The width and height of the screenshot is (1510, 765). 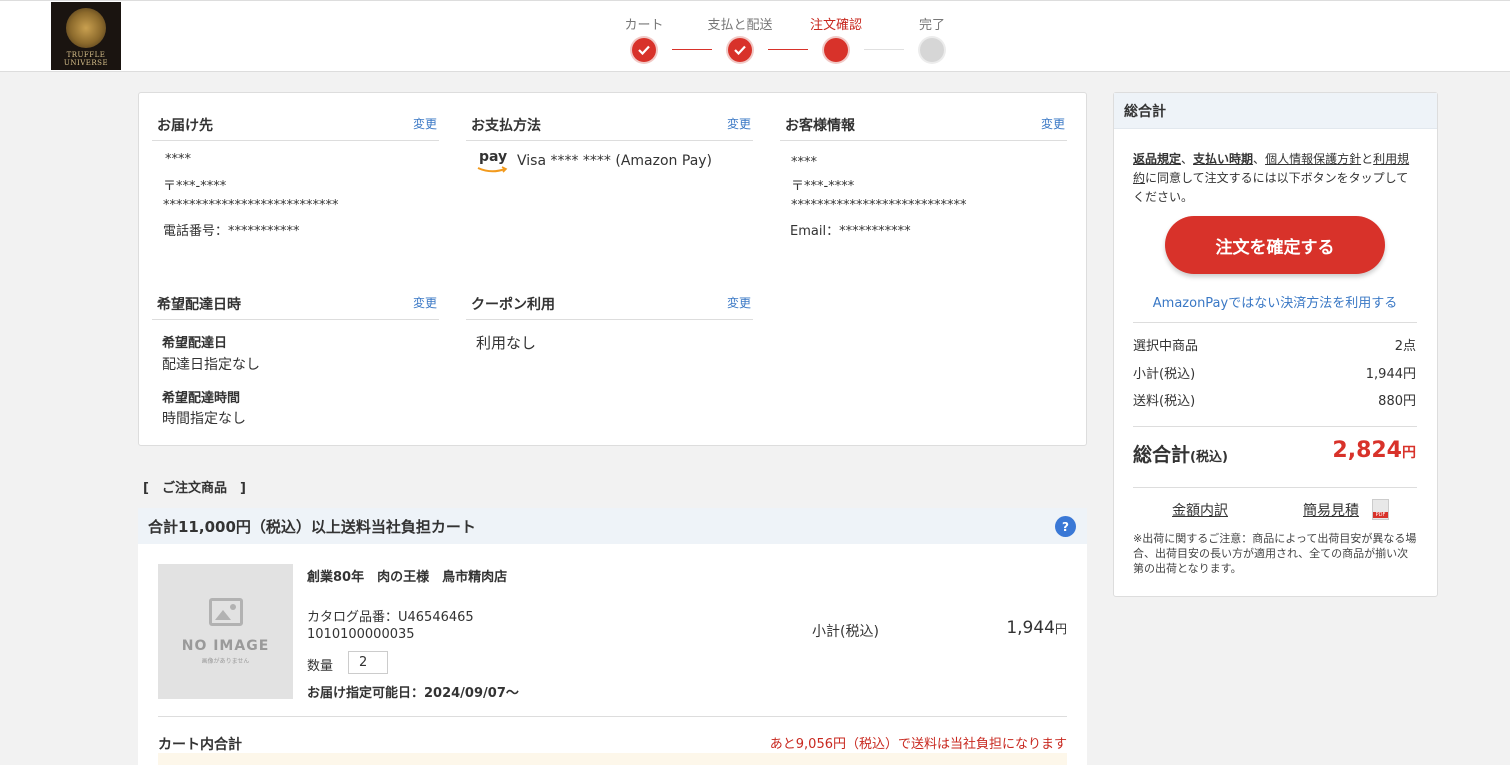 What do you see at coordinates (1374, 450) in the screenshot?
I see `grand-total-value: 2,824円` at bounding box center [1374, 450].